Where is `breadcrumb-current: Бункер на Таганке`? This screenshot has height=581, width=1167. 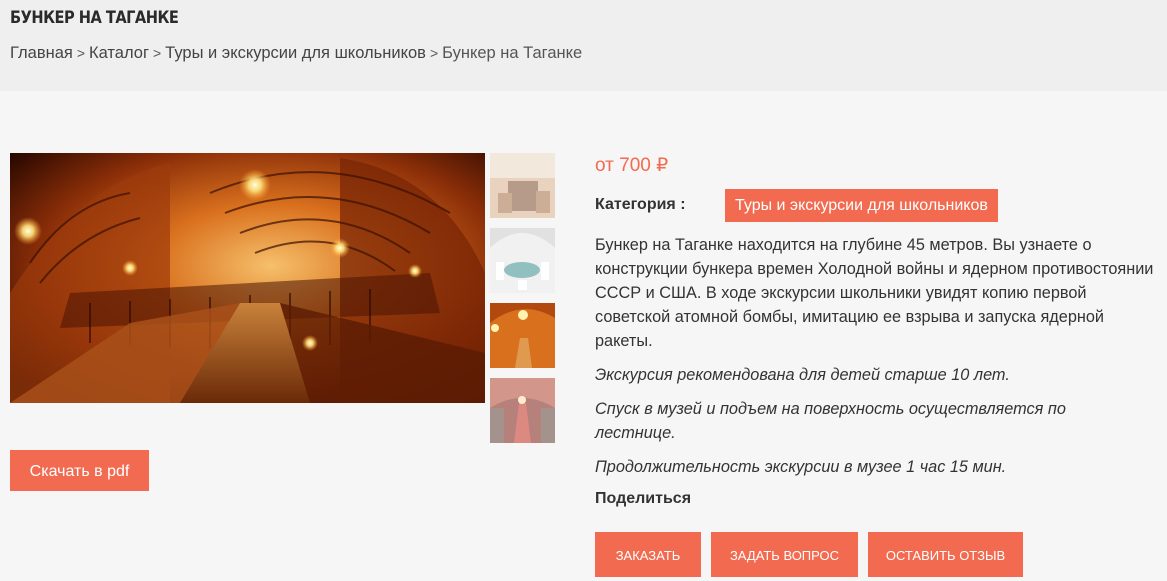 breadcrumb-current: Бункер на Таганке is located at coordinates (512, 53).